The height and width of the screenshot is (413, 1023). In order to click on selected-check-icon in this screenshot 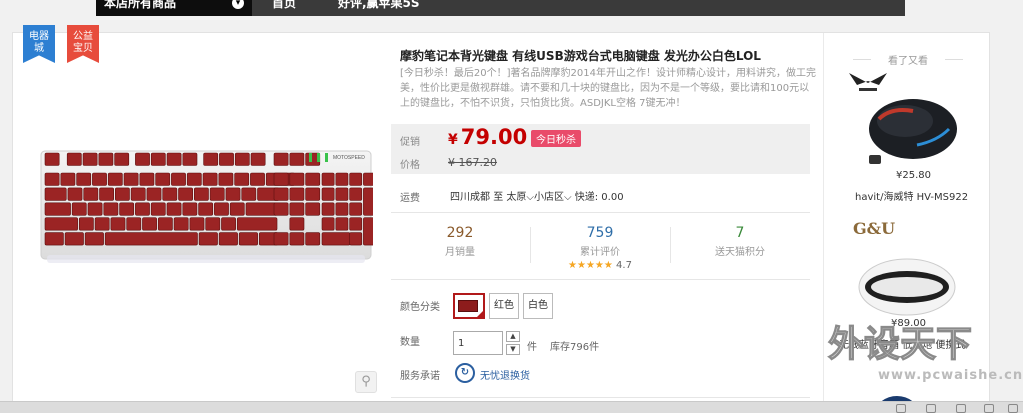, I will do `click(480, 314)`.